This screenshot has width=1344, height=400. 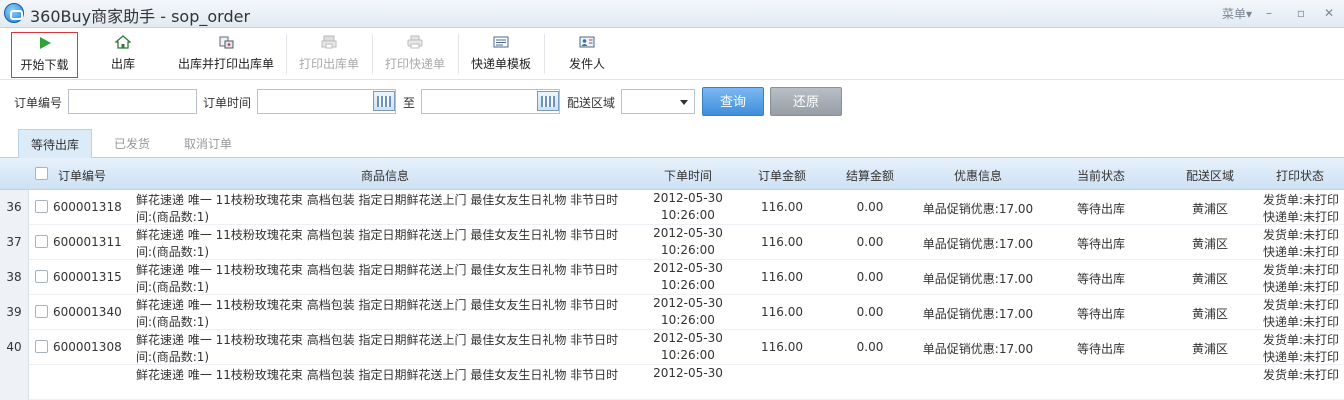 I want to click on col-promo: 优惠信息, so click(x=978, y=175).